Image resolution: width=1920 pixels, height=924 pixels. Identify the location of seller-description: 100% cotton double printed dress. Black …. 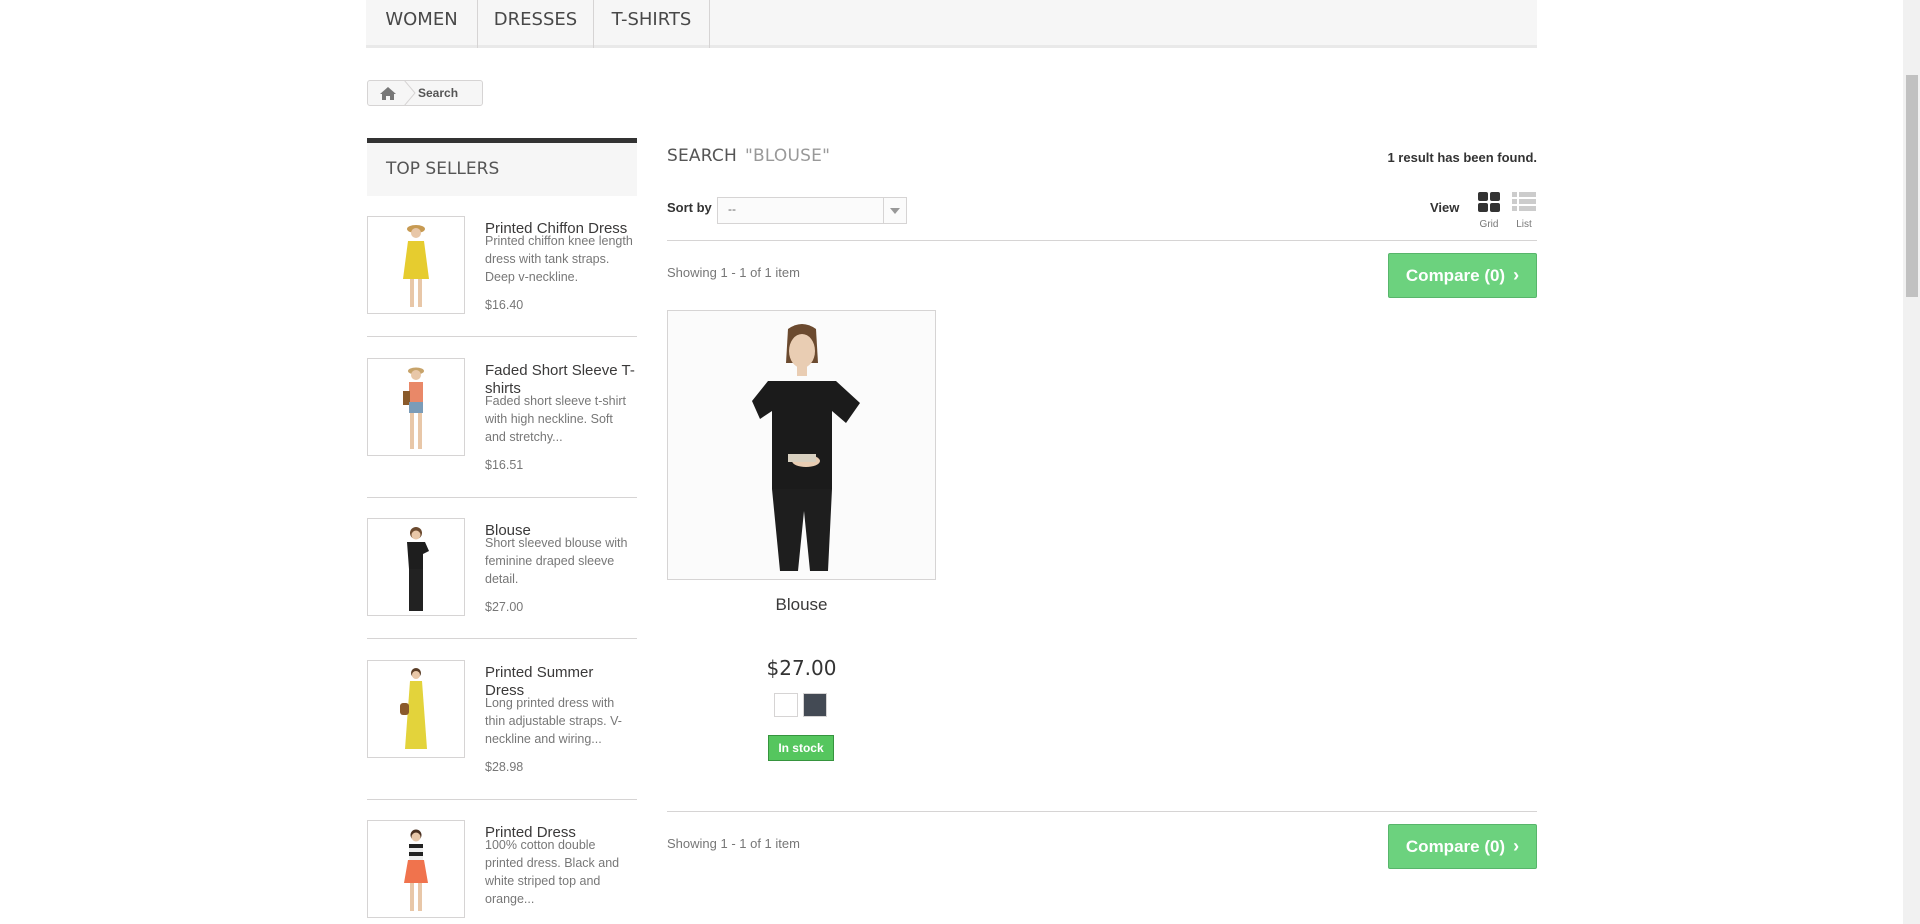
(552, 872).